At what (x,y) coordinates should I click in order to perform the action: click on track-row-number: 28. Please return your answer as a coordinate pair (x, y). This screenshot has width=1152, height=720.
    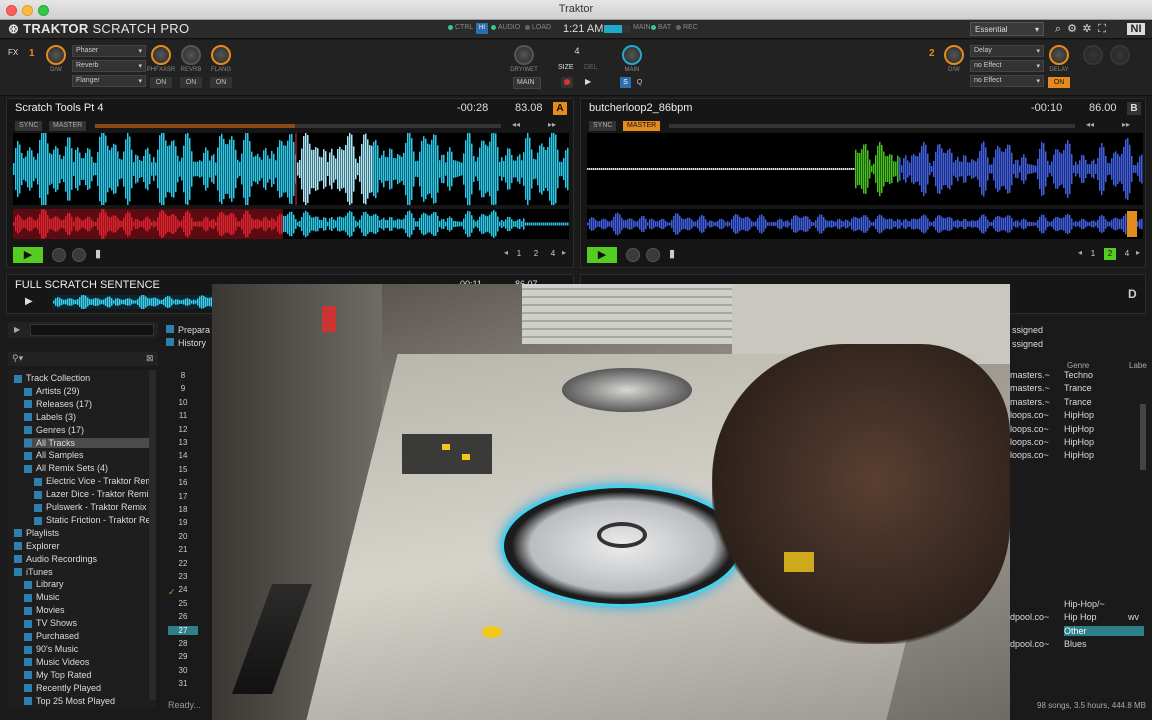
    Looking at the image, I should click on (183, 643).